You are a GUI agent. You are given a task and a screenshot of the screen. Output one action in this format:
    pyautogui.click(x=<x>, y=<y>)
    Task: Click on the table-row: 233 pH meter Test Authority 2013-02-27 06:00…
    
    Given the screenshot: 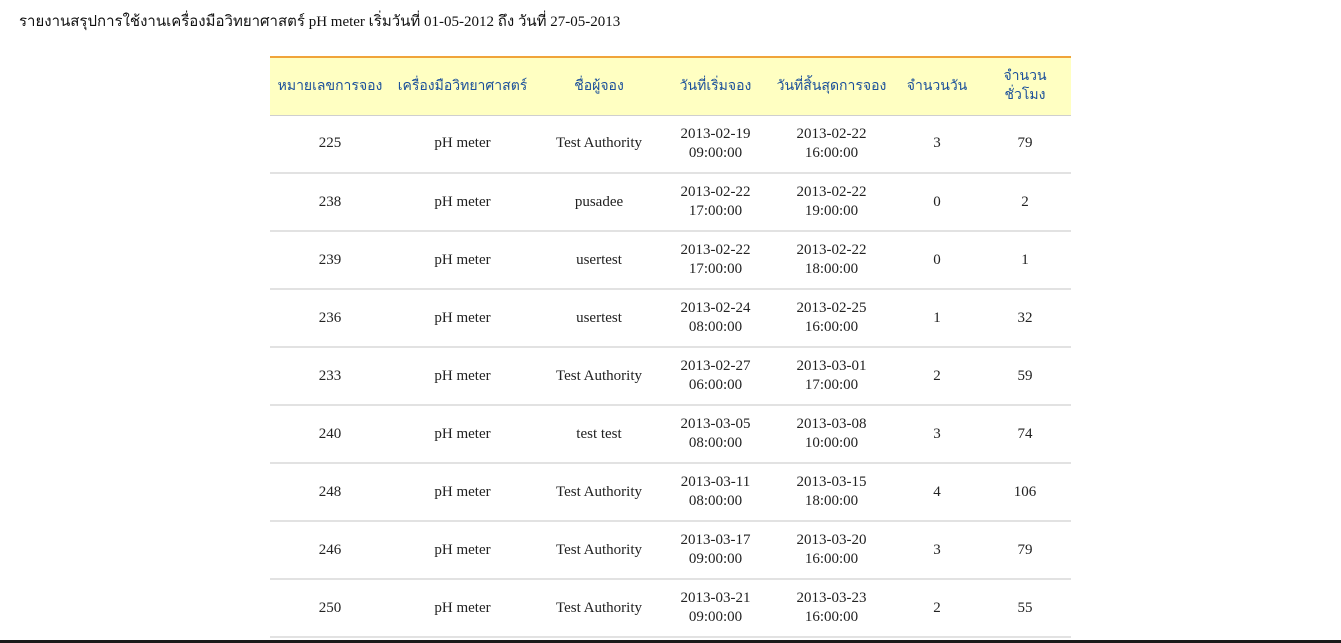 What is the action you would take?
    pyautogui.click(x=670, y=376)
    